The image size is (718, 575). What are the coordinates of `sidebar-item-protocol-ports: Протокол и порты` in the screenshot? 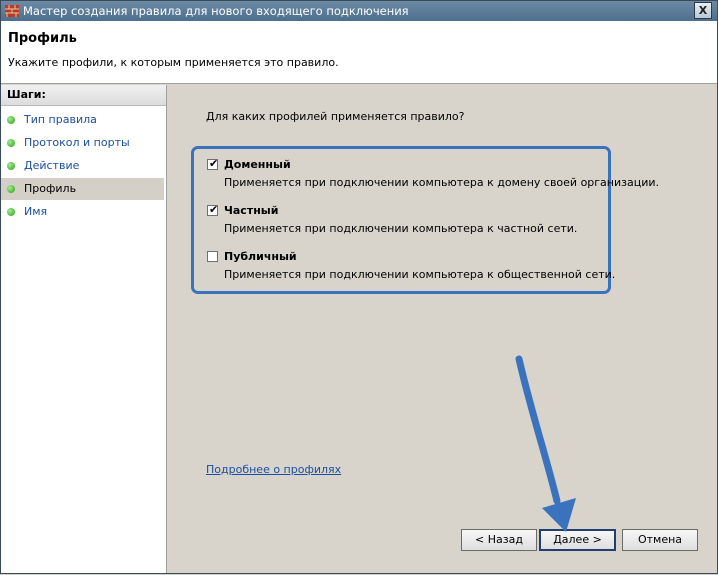 It's located at (82, 143).